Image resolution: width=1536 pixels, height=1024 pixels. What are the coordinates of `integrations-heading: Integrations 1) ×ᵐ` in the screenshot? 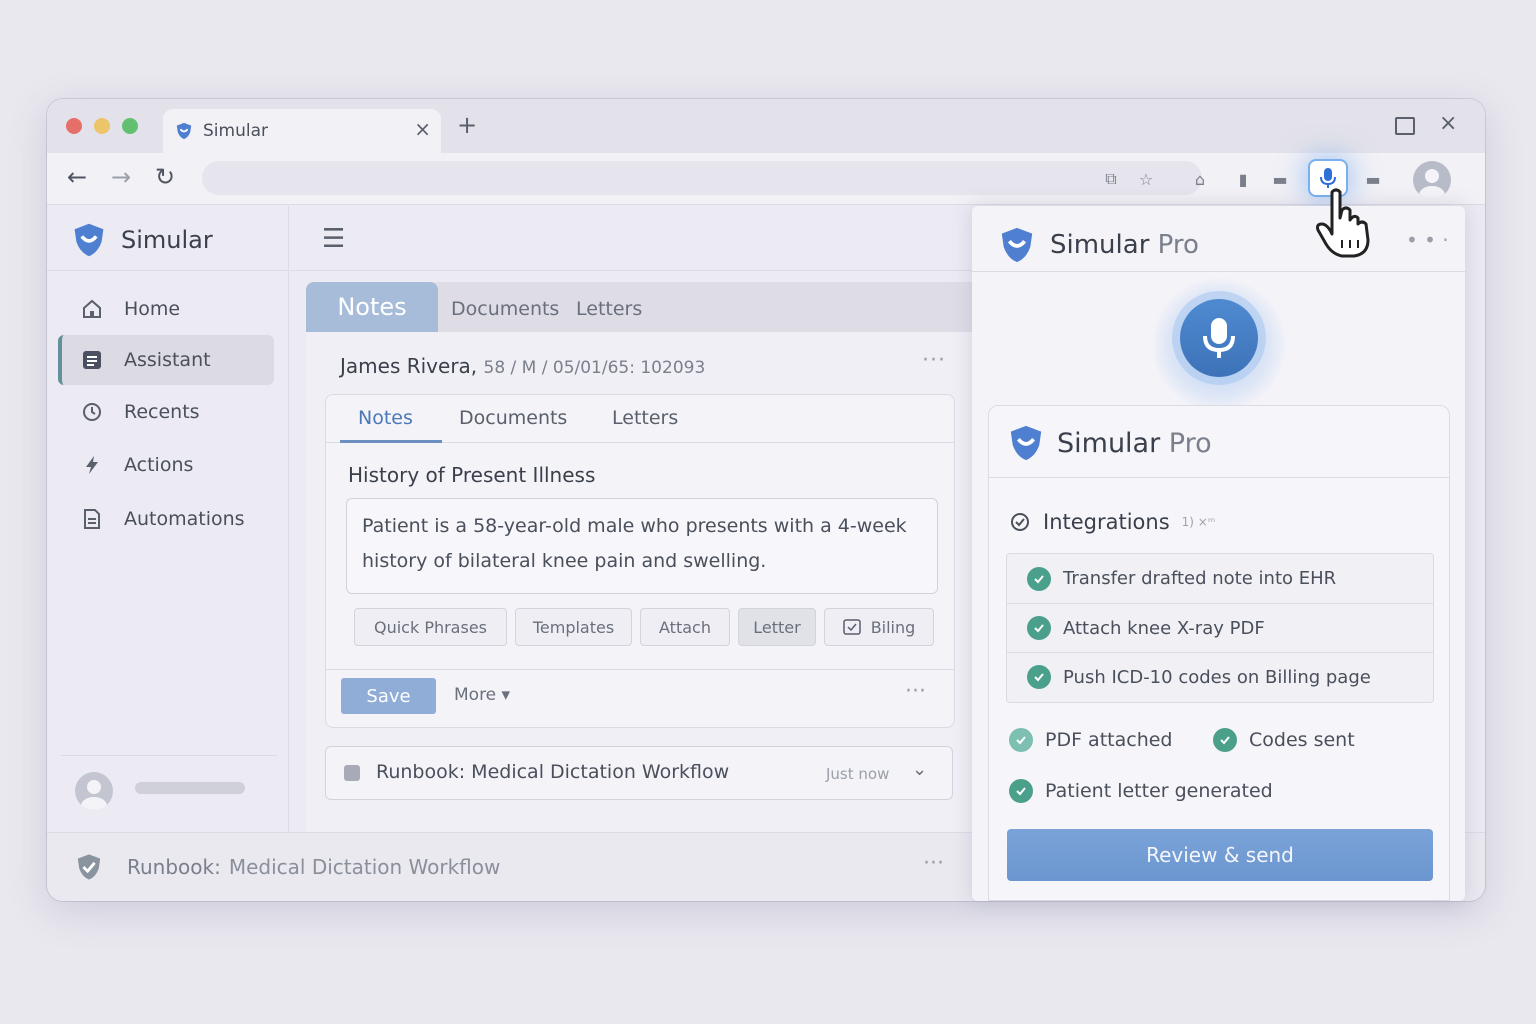 It's located at (1112, 522).